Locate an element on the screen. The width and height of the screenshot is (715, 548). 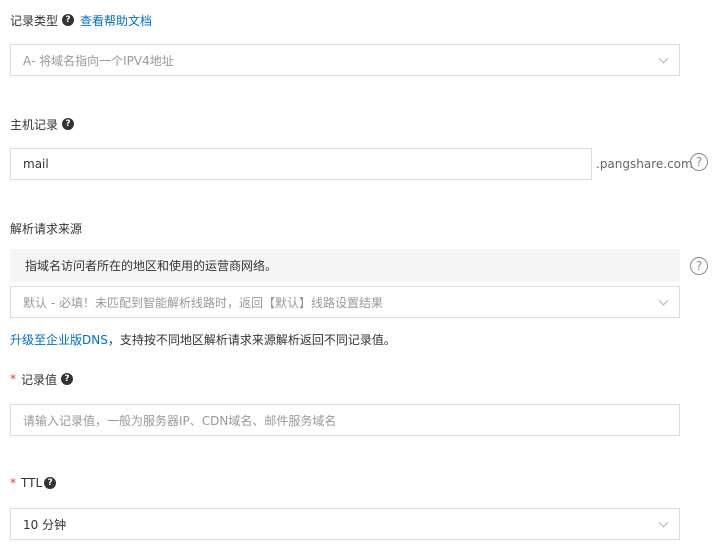
ttl-value: 10 分钟 is located at coordinates (45, 524).